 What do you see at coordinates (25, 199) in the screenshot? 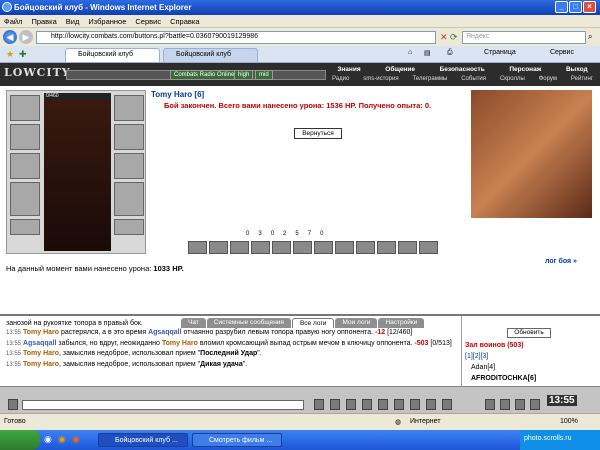
I see `armor-slot` at bounding box center [25, 199].